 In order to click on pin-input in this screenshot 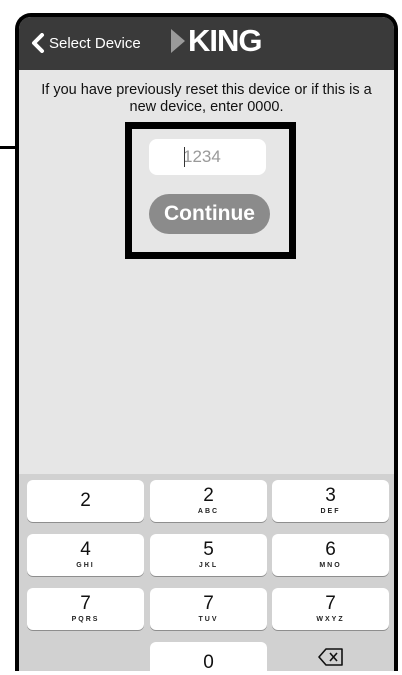, I will do `click(207, 157)`.